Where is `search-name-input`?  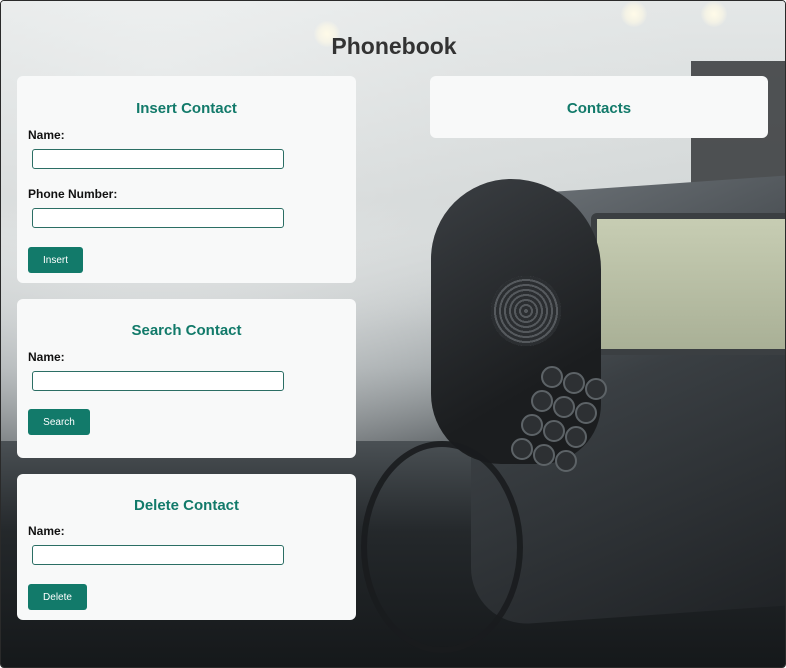
search-name-input is located at coordinates (158, 381).